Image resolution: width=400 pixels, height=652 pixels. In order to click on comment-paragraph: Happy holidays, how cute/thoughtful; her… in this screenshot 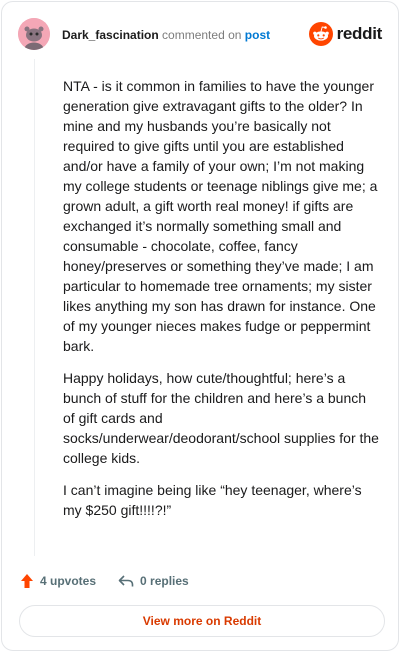, I will do `click(221, 418)`.